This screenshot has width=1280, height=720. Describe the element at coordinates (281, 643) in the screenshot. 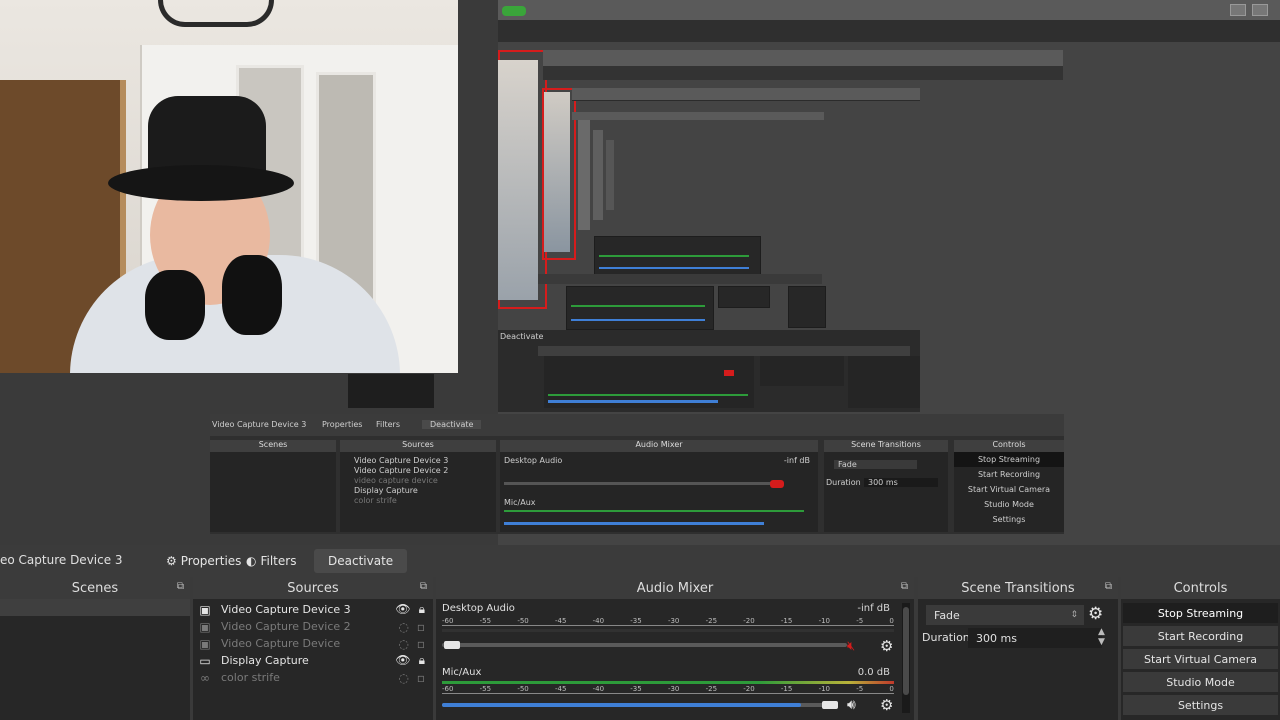

I see `source-name: Video Capture Device` at that location.